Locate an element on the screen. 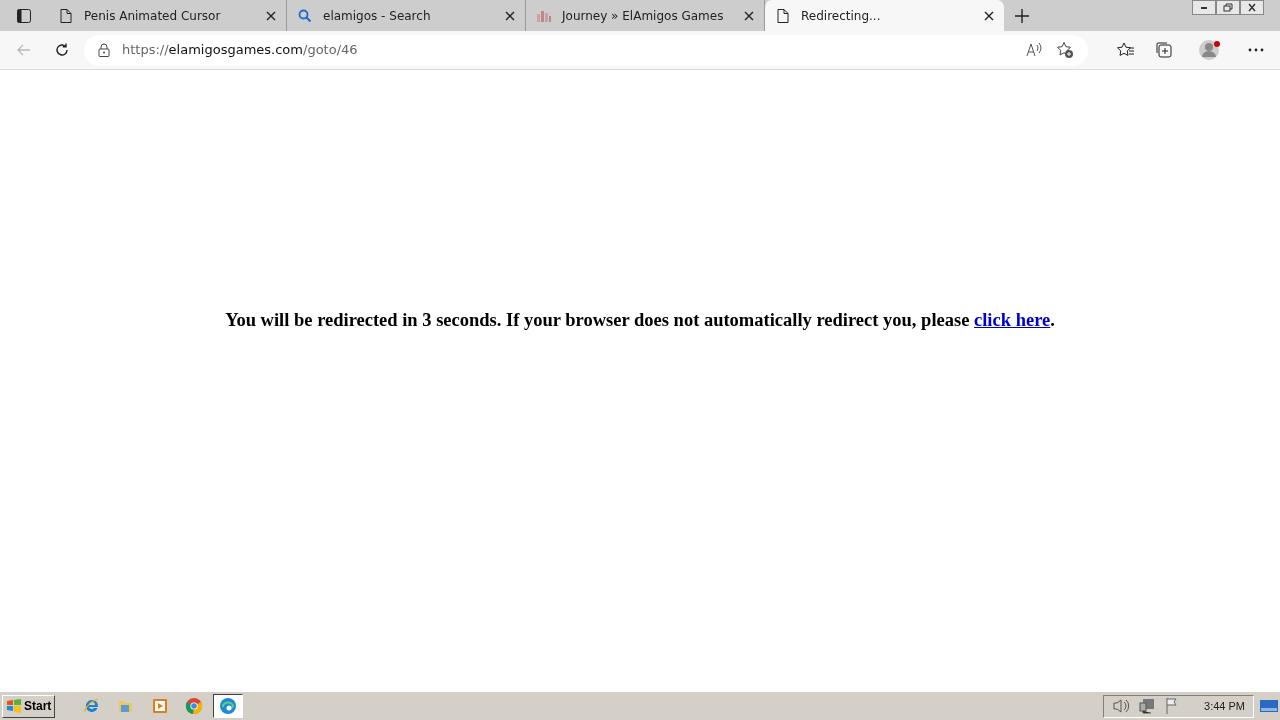 This screenshot has width=1280, height=720. windows-logo-icon is located at coordinates (14, 706).